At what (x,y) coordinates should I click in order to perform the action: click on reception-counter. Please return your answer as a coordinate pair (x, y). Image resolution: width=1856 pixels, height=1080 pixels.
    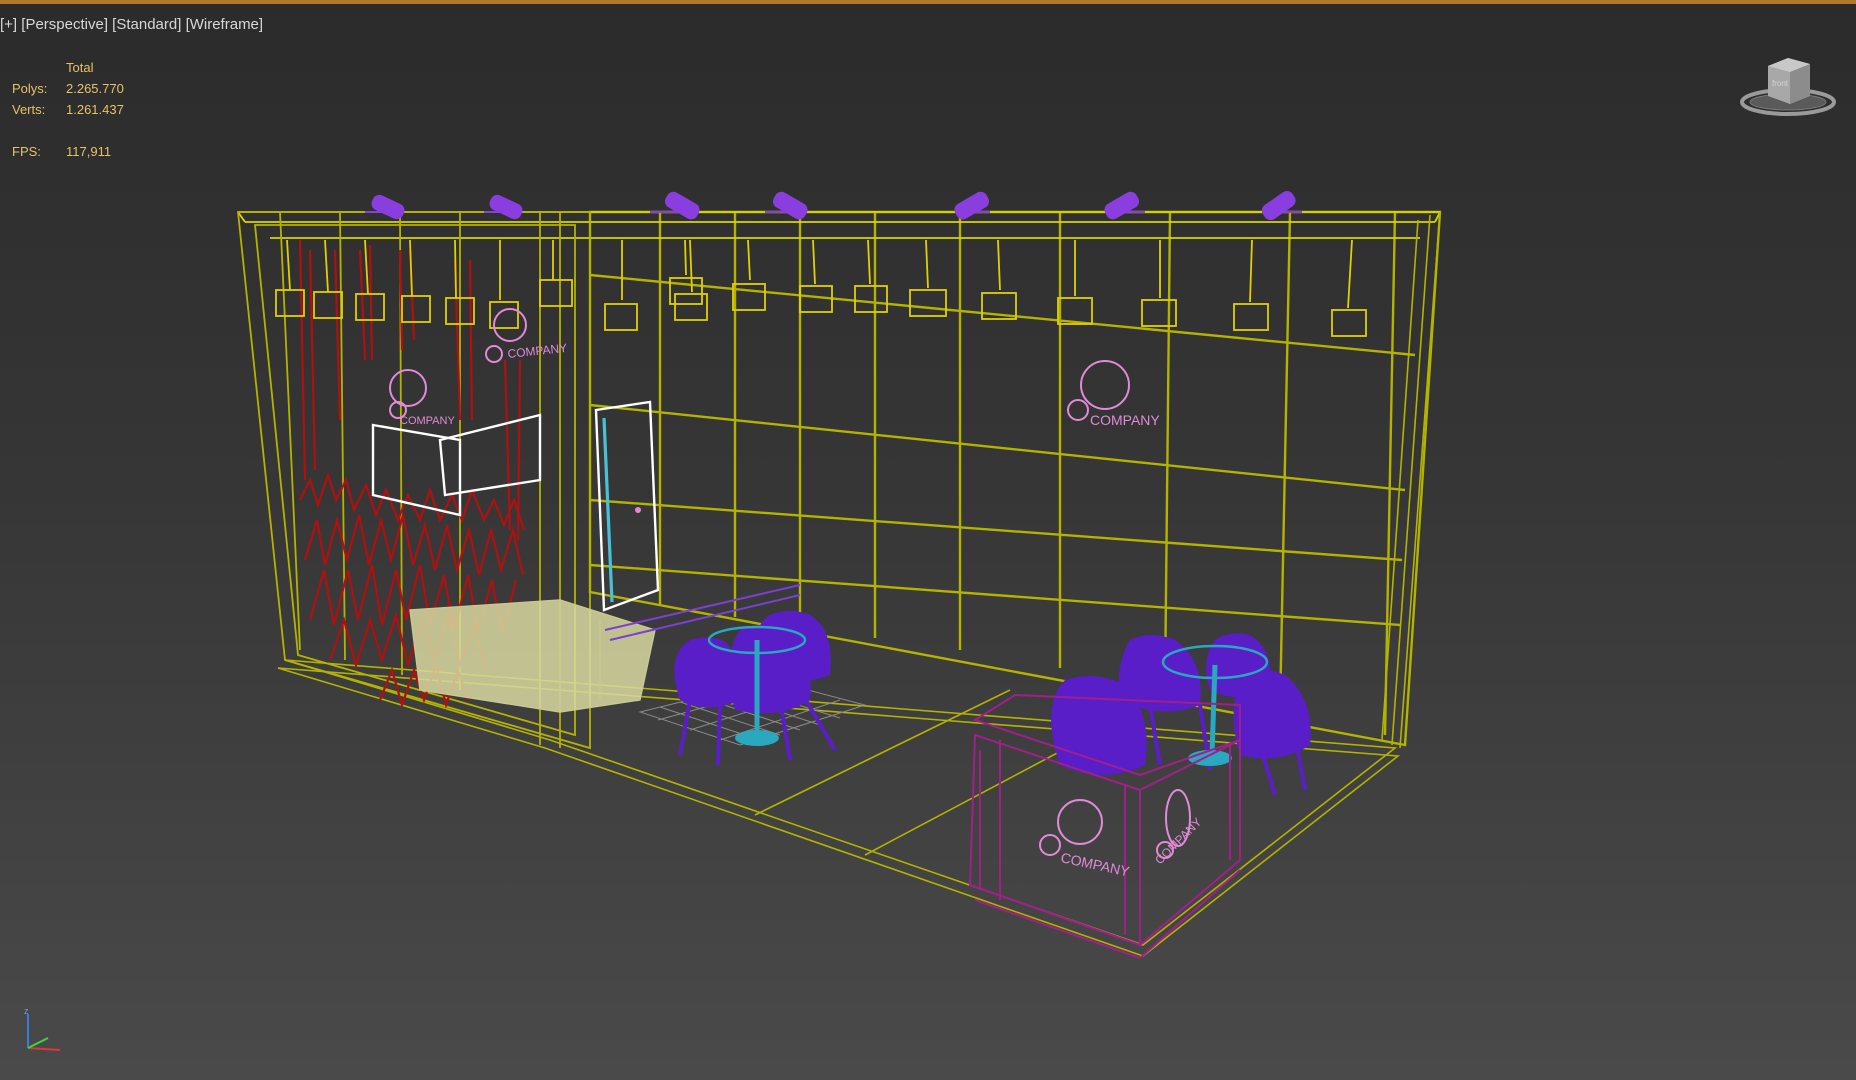
    Looking at the image, I should click on (532, 656).